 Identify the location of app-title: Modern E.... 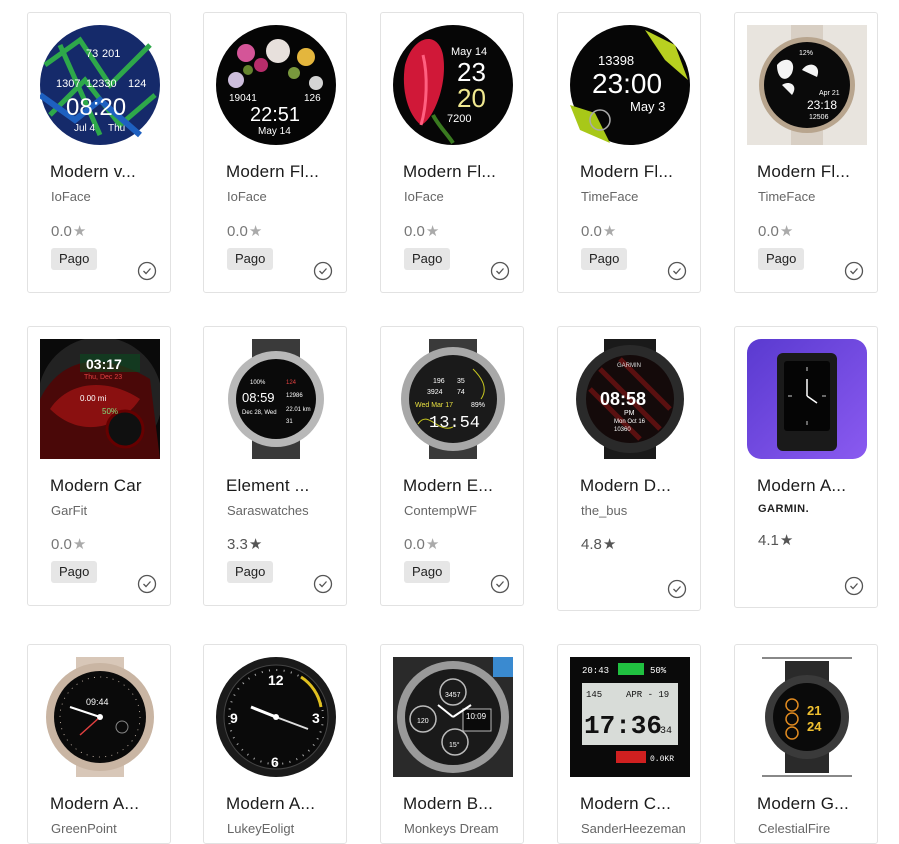
(459, 486).